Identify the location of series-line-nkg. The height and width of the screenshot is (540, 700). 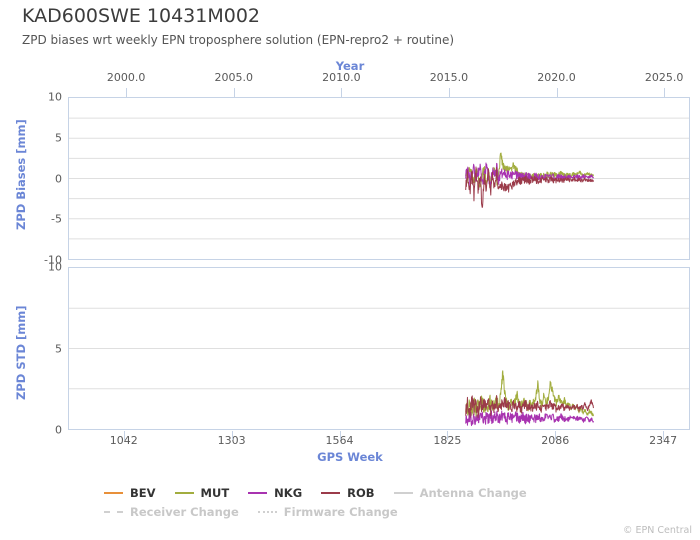
(529, 418).